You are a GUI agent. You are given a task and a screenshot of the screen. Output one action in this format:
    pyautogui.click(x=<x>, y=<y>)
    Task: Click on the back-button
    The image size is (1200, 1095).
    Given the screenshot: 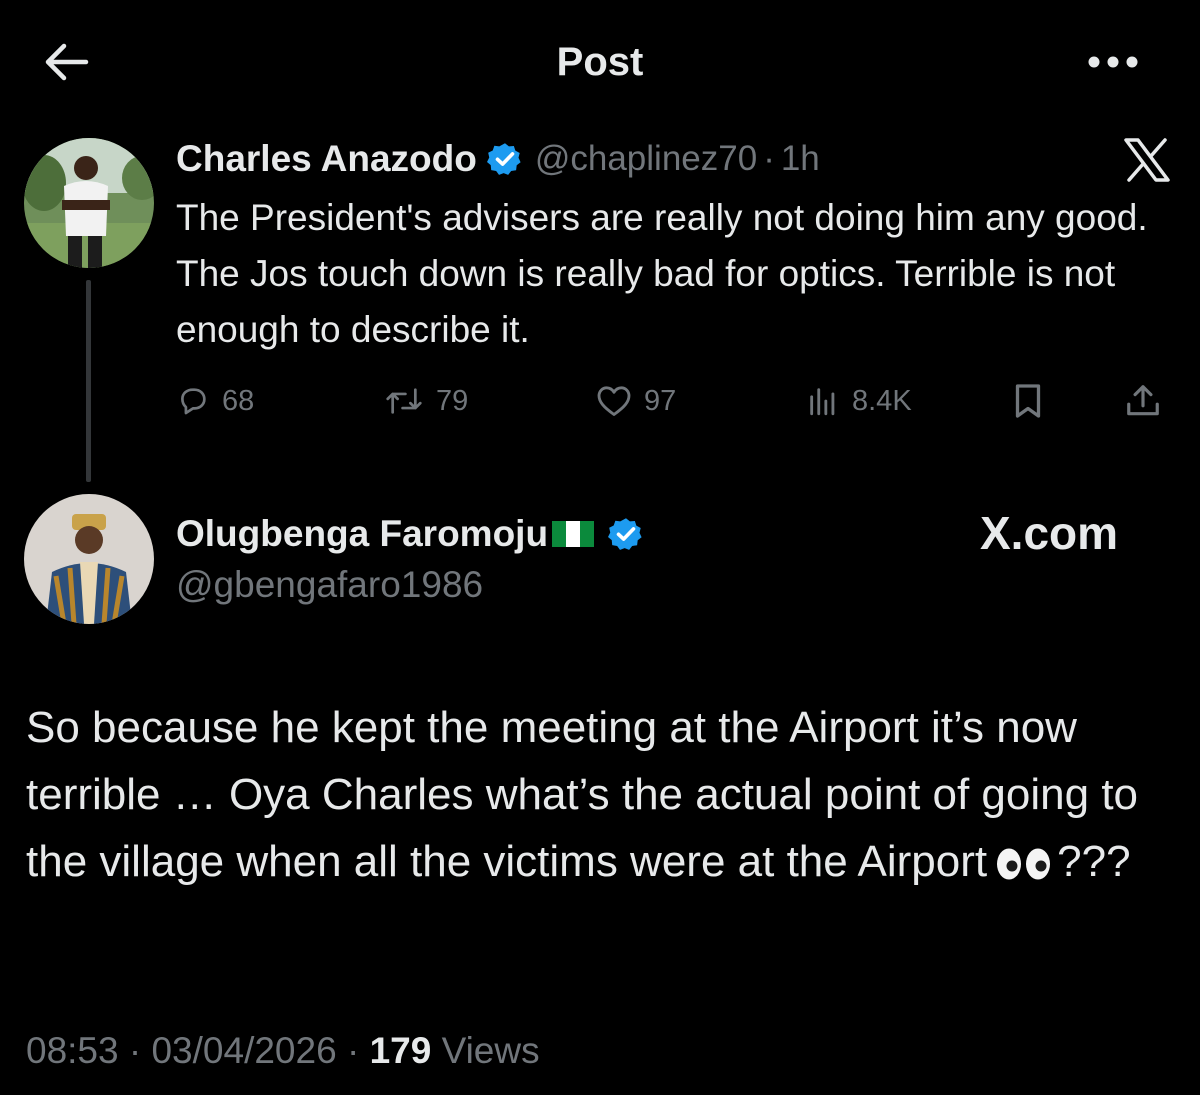 What is the action you would take?
    pyautogui.click(x=65, y=62)
    